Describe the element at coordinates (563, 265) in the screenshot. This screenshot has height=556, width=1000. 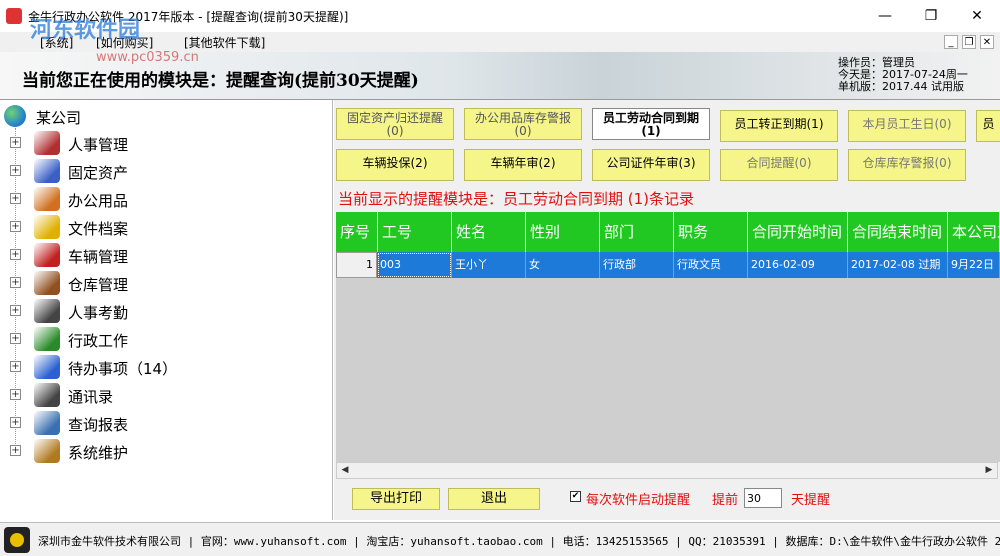
I see `table-cell-gender: 女` at that location.